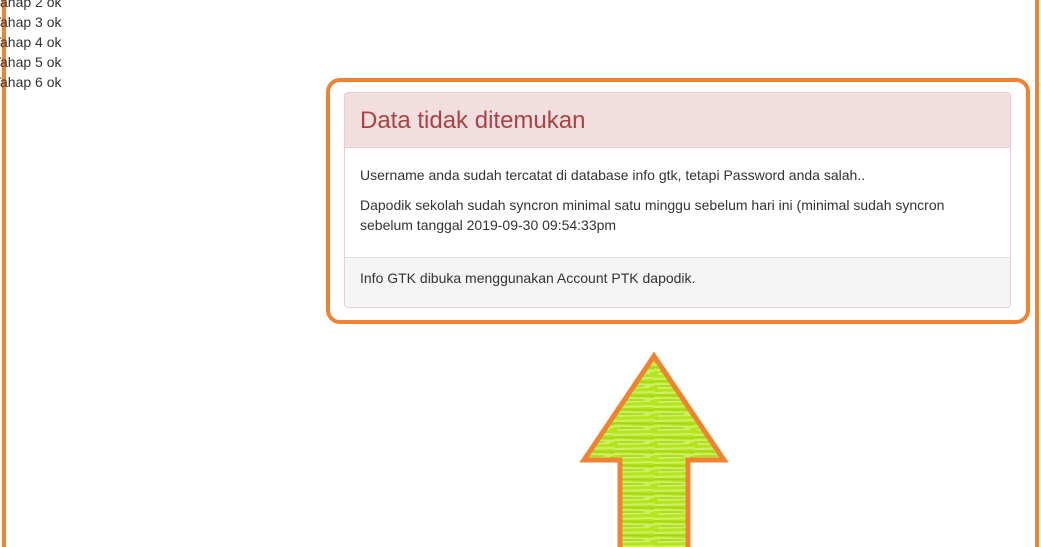 The image size is (1041, 547). I want to click on up-arrow-icon, so click(654, 449).